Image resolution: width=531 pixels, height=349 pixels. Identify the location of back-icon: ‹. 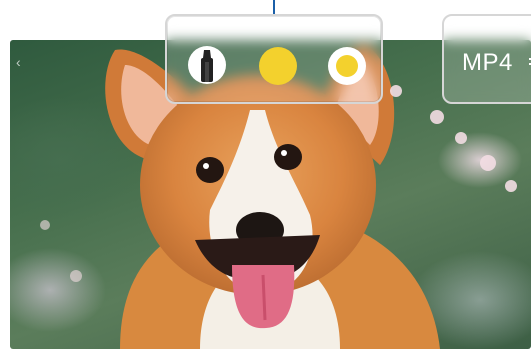
(21, 62).